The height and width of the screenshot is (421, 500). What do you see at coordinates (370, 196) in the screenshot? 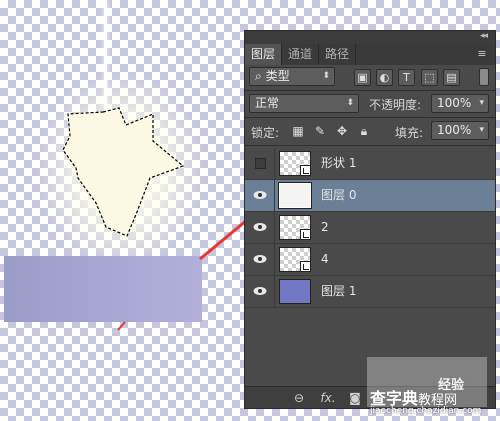
I see `layer-row-layer-0: 图层 0` at bounding box center [370, 196].